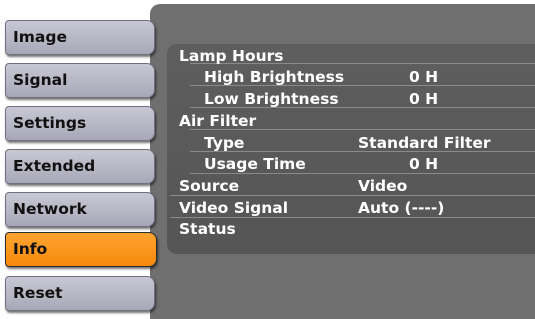 This screenshot has height=319, width=535. Describe the element at coordinates (80, 80) in the screenshot. I see `tab-signal: Signal` at that location.